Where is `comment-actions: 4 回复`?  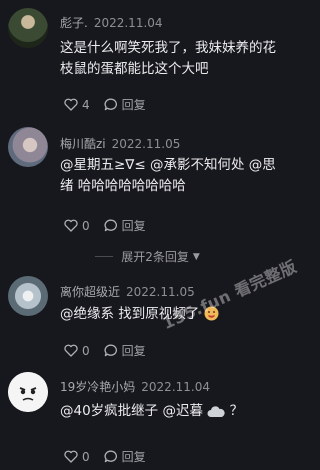 comment-actions: 4 回复 is located at coordinates (105, 104).